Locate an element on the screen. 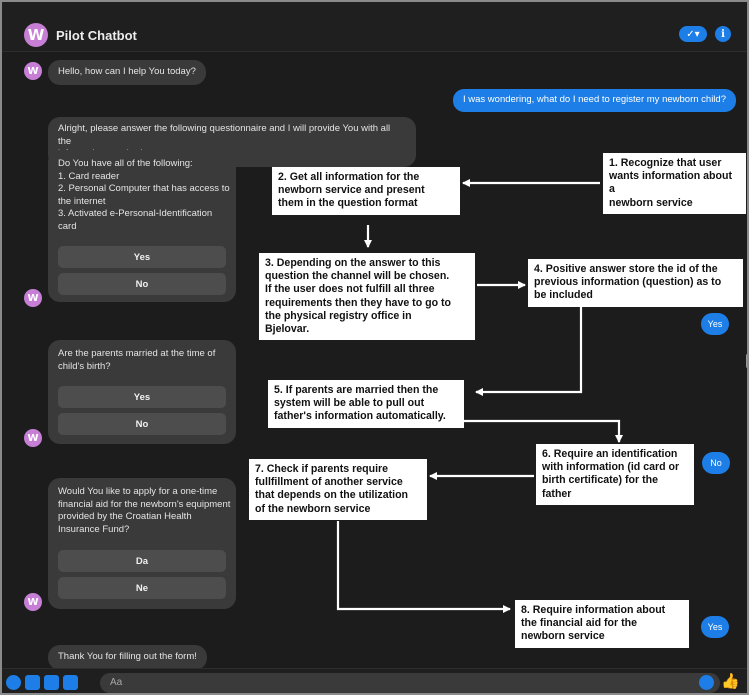 Image resolution: width=749 pixels, height=695 pixels. gif-icon is located at coordinates (70, 682).